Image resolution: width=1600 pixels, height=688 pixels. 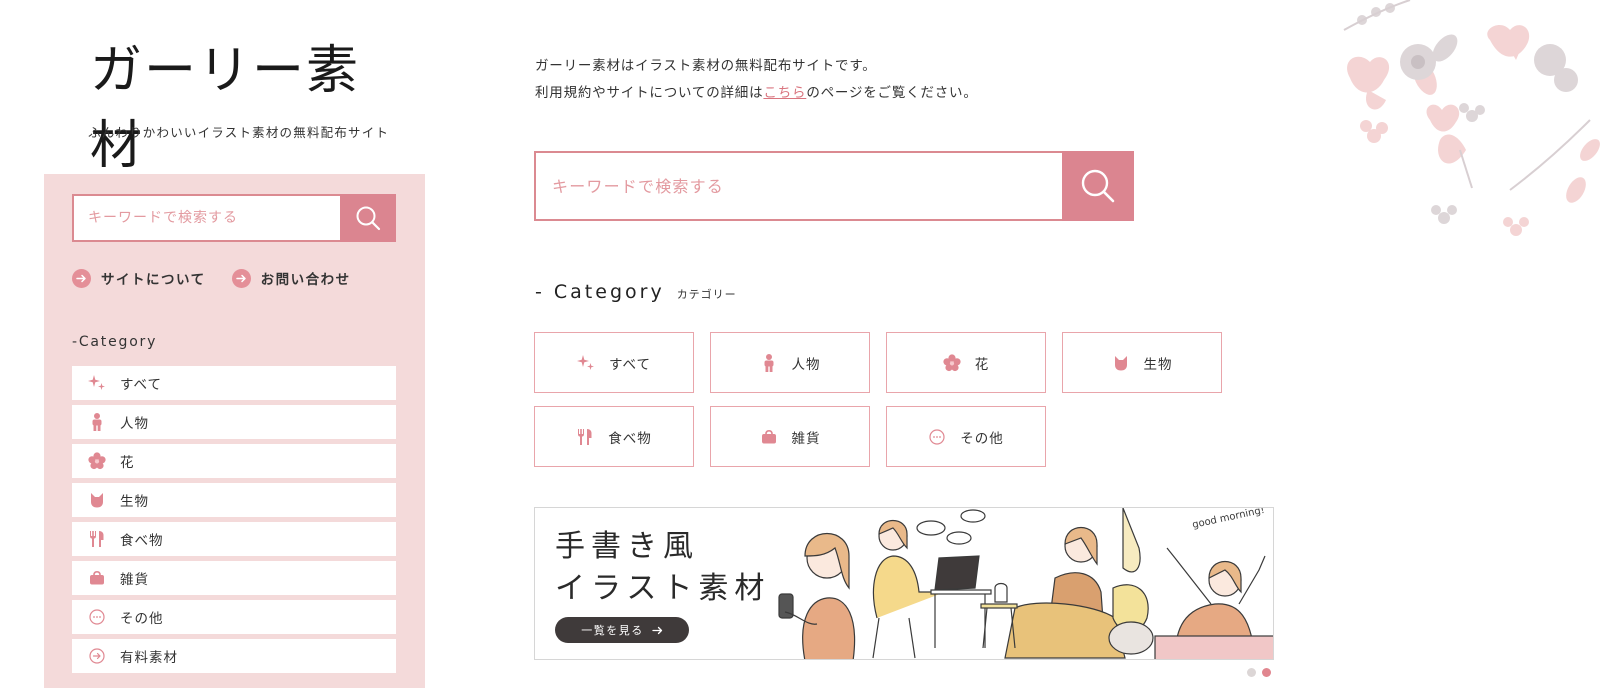 What do you see at coordinates (612, 630) in the screenshot?
I see `view-list-button-label: 一覧を見る` at bounding box center [612, 630].